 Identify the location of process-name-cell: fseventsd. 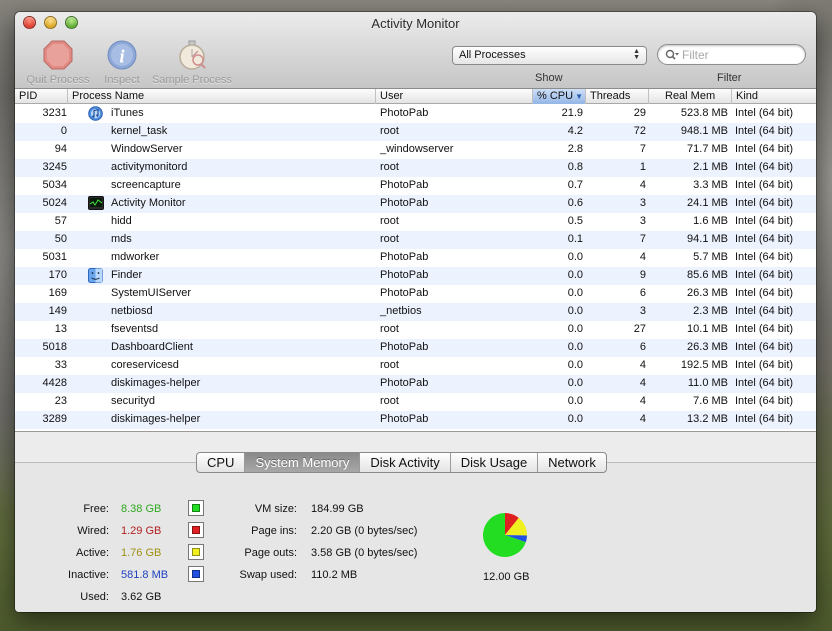
(135, 329).